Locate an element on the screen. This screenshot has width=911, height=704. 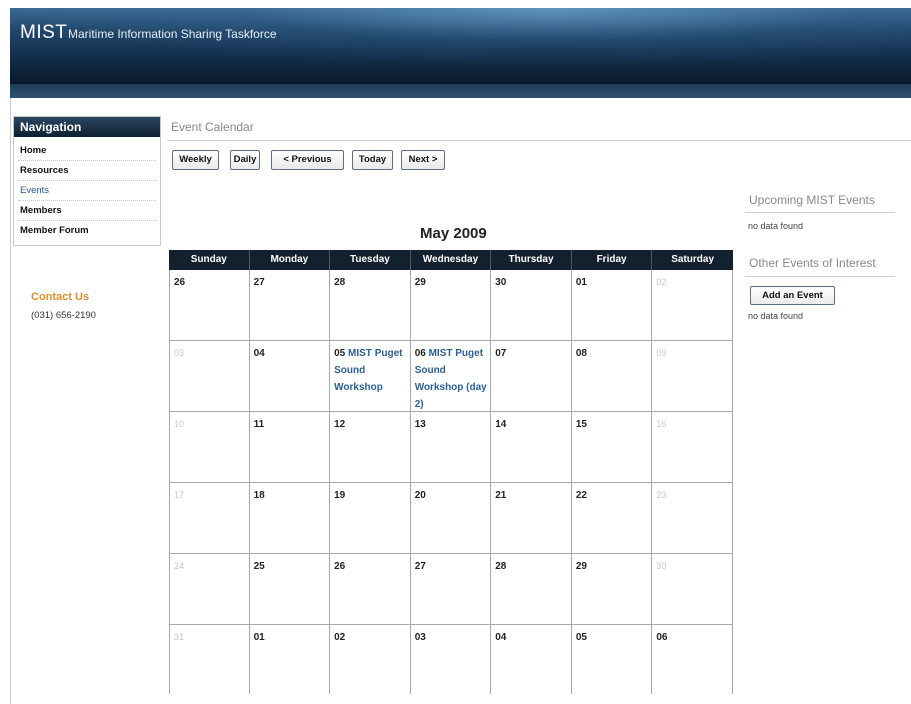
day-number: 16 is located at coordinates (661, 424).